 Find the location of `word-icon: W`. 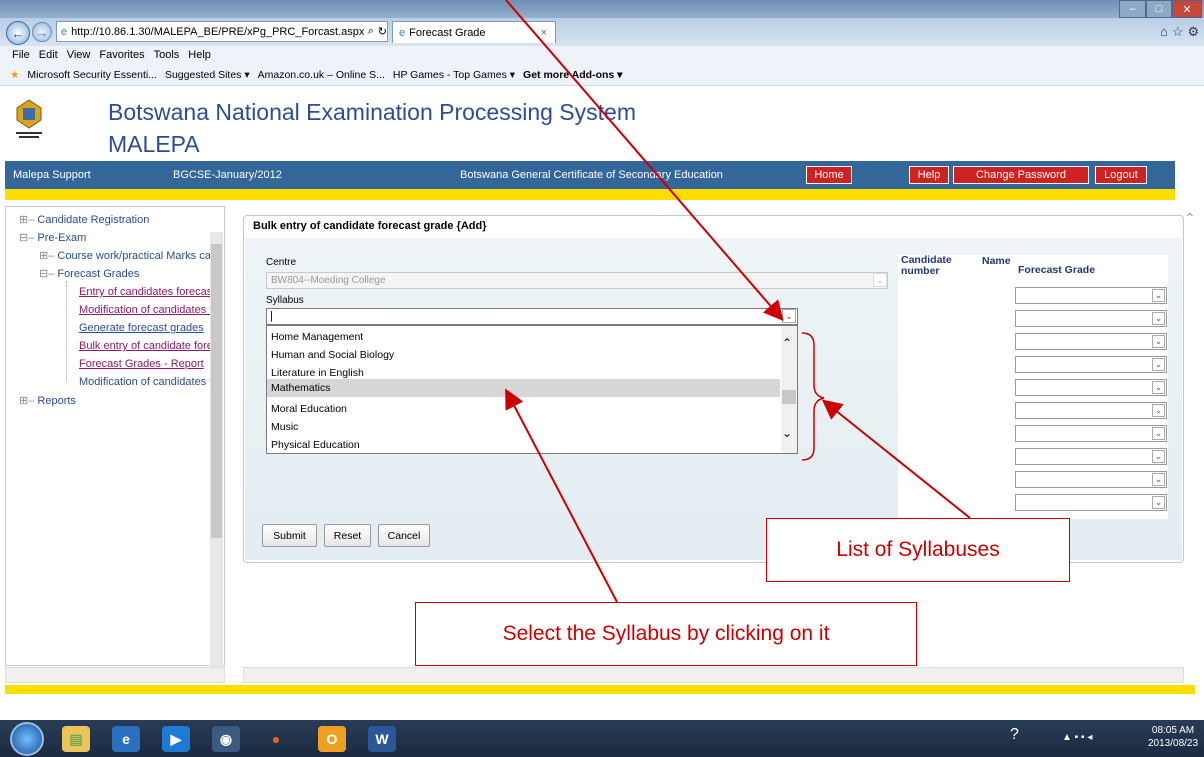

word-icon: W is located at coordinates (382, 739).